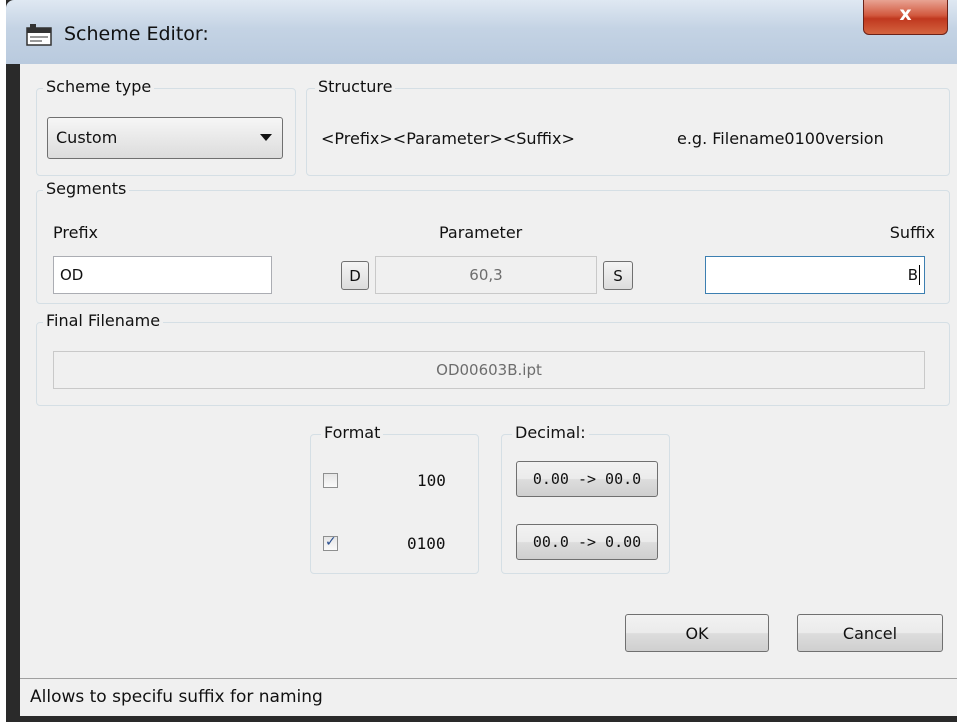 The width and height of the screenshot is (957, 722). Describe the element at coordinates (72, 275) in the screenshot. I see `prefix-value: OD` at that location.